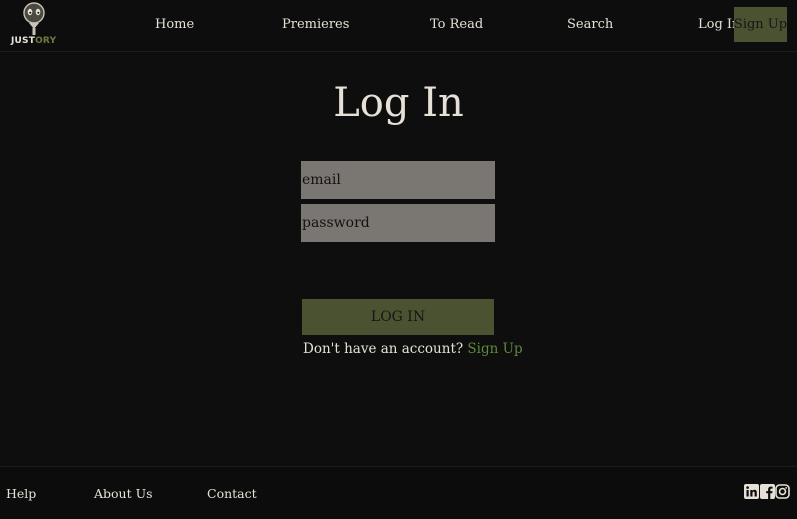 This screenshot has width=797, height=519. Describe the element at coordinates (767, 491) in the screenshot. I see `facebook-icon` at that location.